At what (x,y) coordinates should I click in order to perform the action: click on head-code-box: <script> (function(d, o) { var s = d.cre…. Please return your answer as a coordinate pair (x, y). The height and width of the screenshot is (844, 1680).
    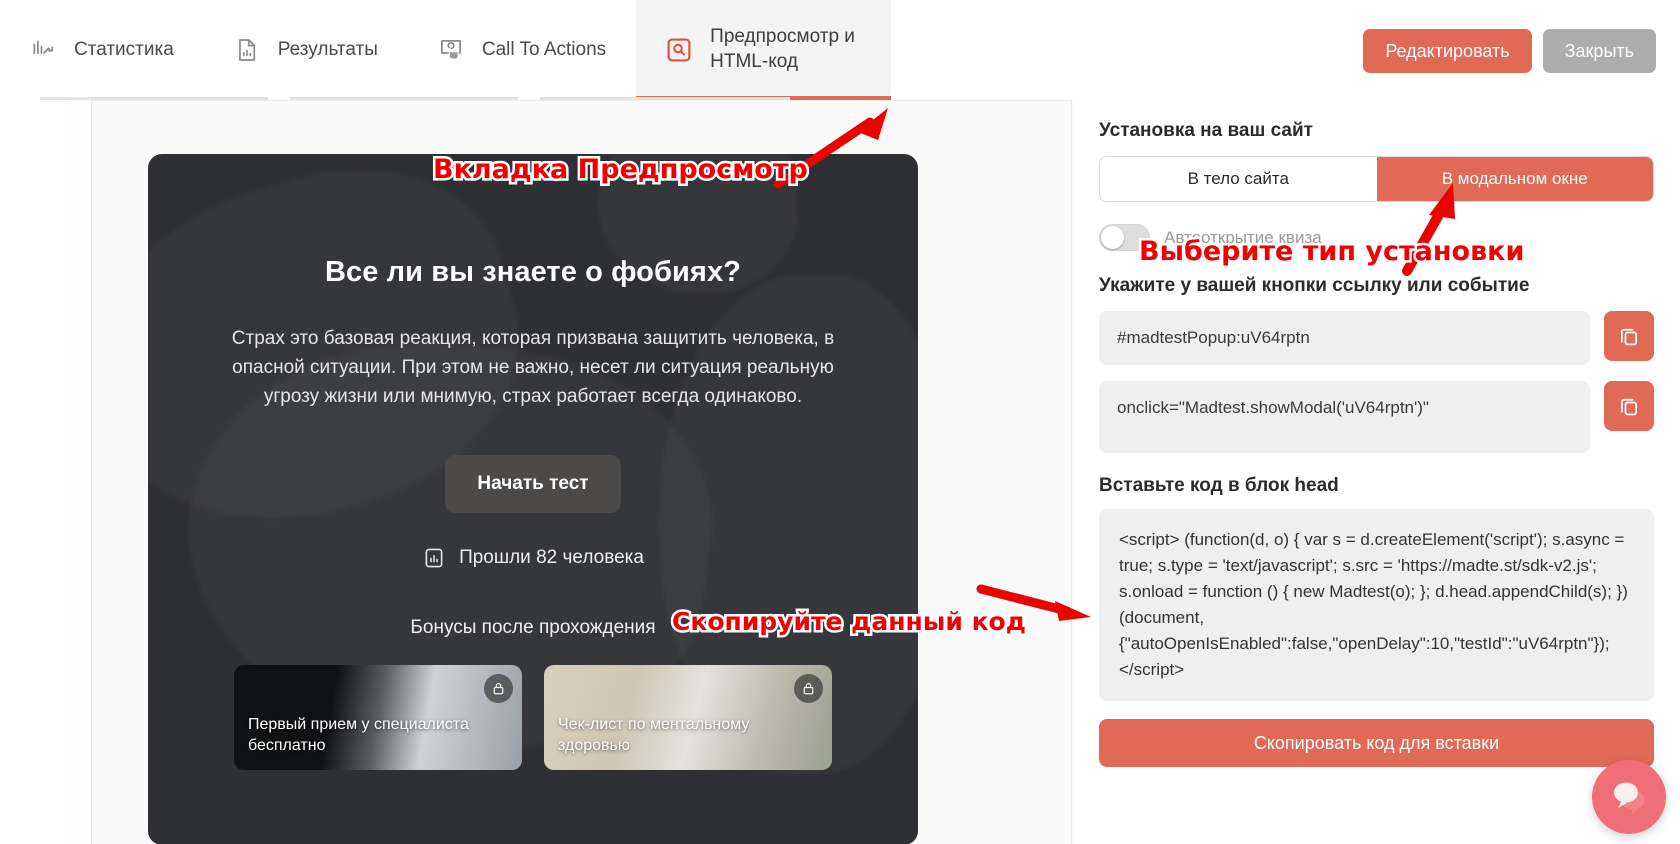
    Looking at the image, I should click on (1376, 605).